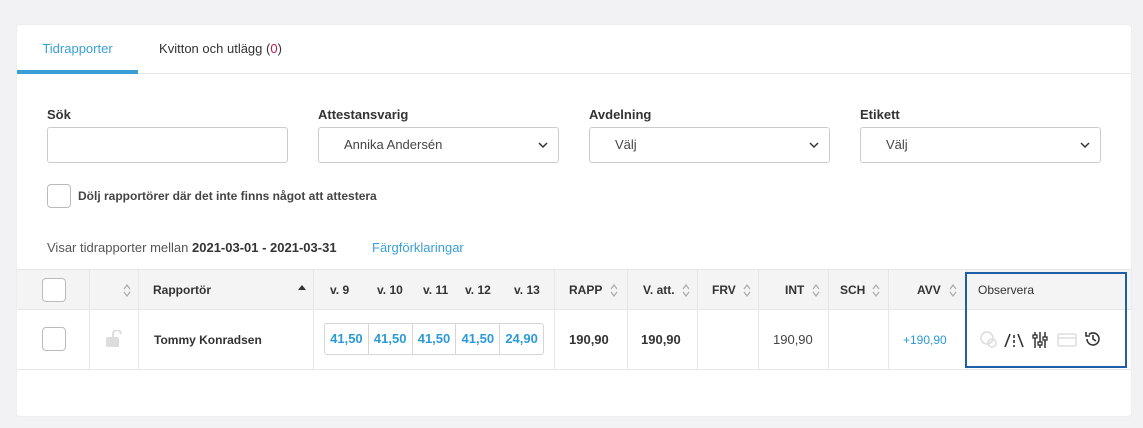 This screenshot has width=1143, height=428. Describe the element at coordinates (182, 290) in the screenshot. I see `header-reporter: Rapportör` at that location.